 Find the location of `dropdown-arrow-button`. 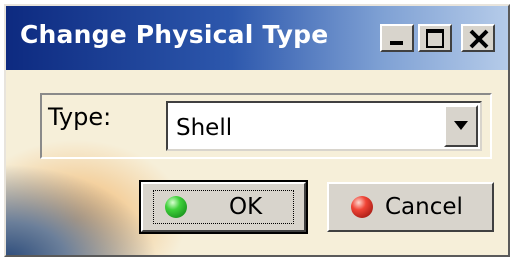

dropdown-arrow-button is located at coordinates (461, 126).